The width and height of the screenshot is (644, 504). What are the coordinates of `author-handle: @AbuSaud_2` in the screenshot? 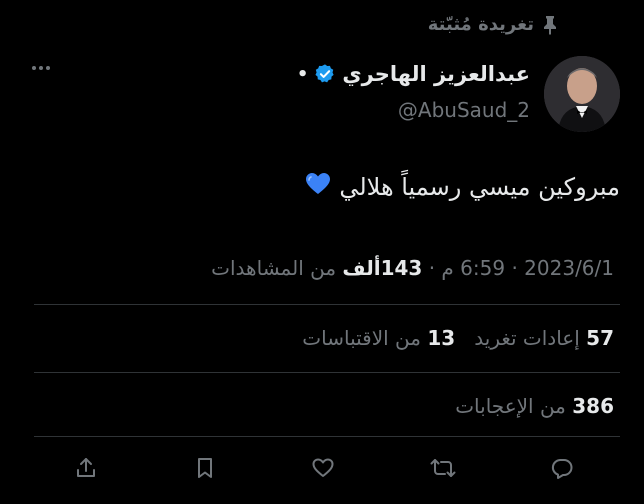 It's located at (464, 110).